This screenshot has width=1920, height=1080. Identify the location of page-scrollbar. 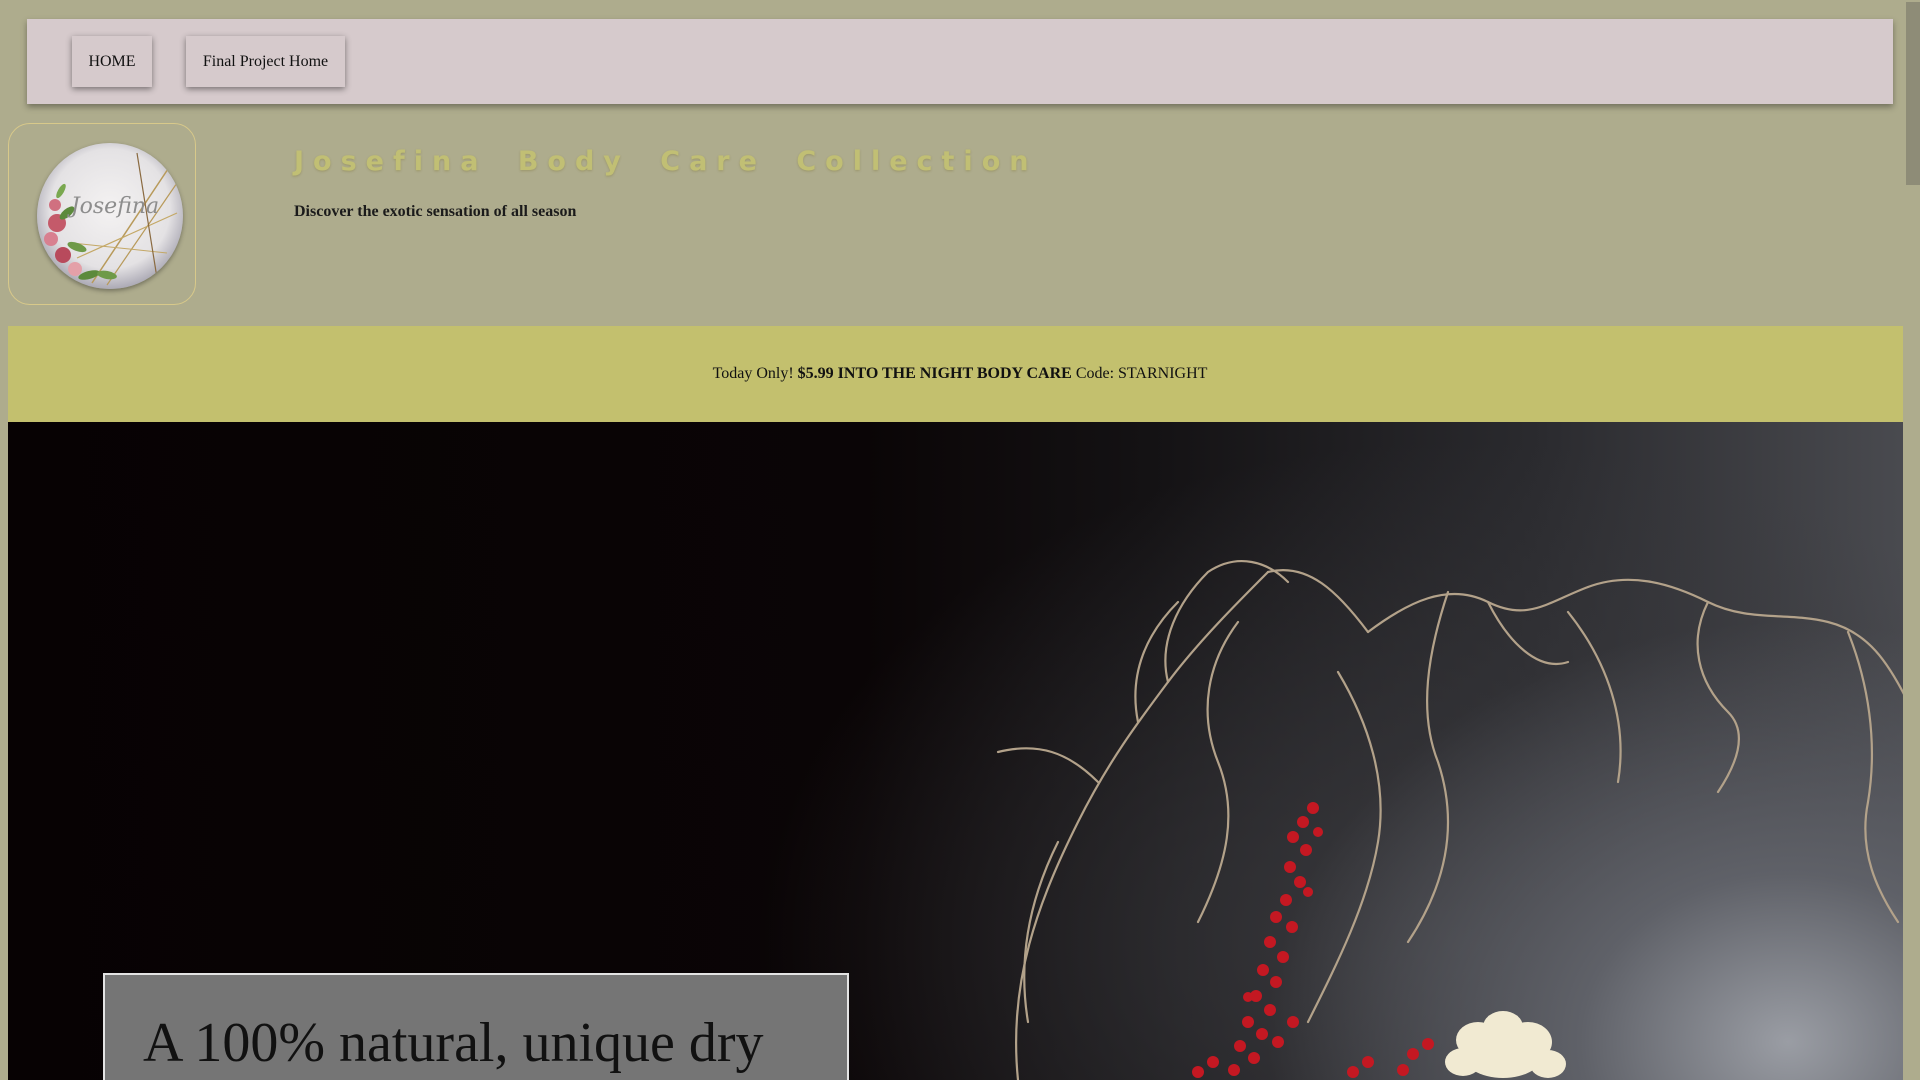
(1911, 540).